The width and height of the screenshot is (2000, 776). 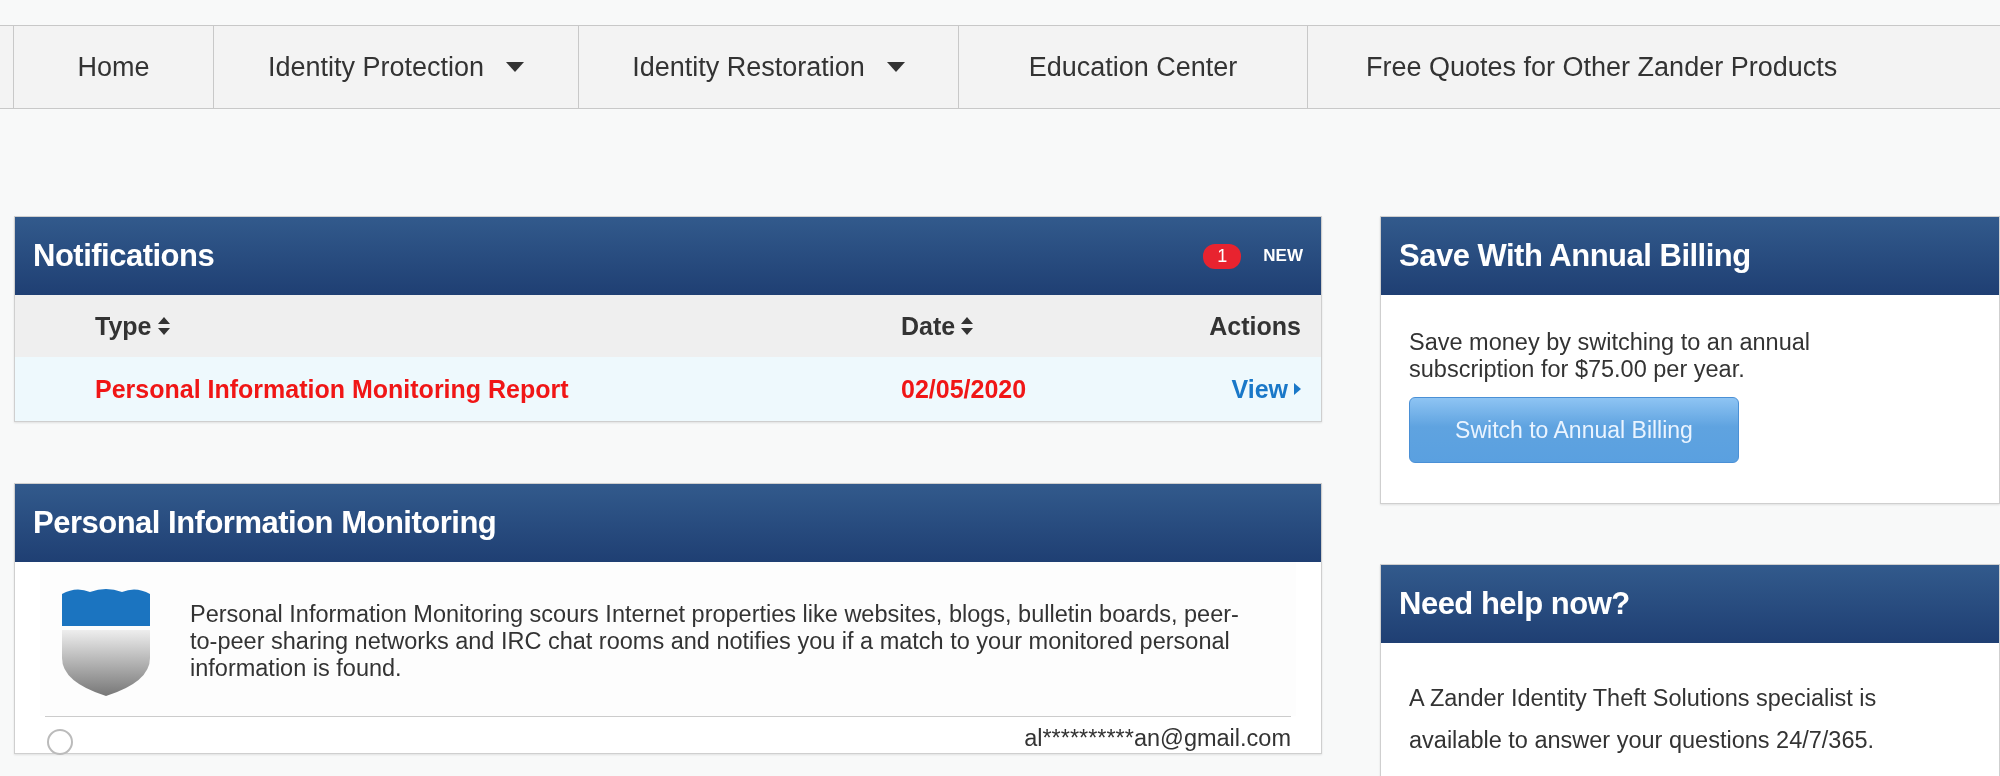 I want to click on panel-title: Notifications, so click(x=124, y=256).